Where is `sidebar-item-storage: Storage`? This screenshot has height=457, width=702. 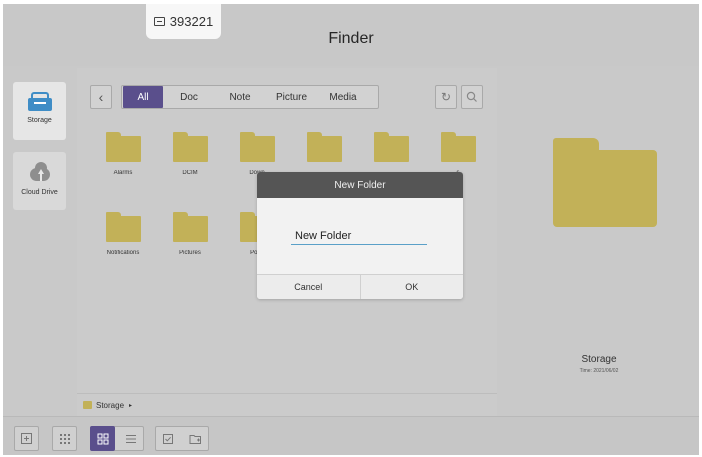 sidebar-item-storage: Storage is located at coordinates (39, 111).